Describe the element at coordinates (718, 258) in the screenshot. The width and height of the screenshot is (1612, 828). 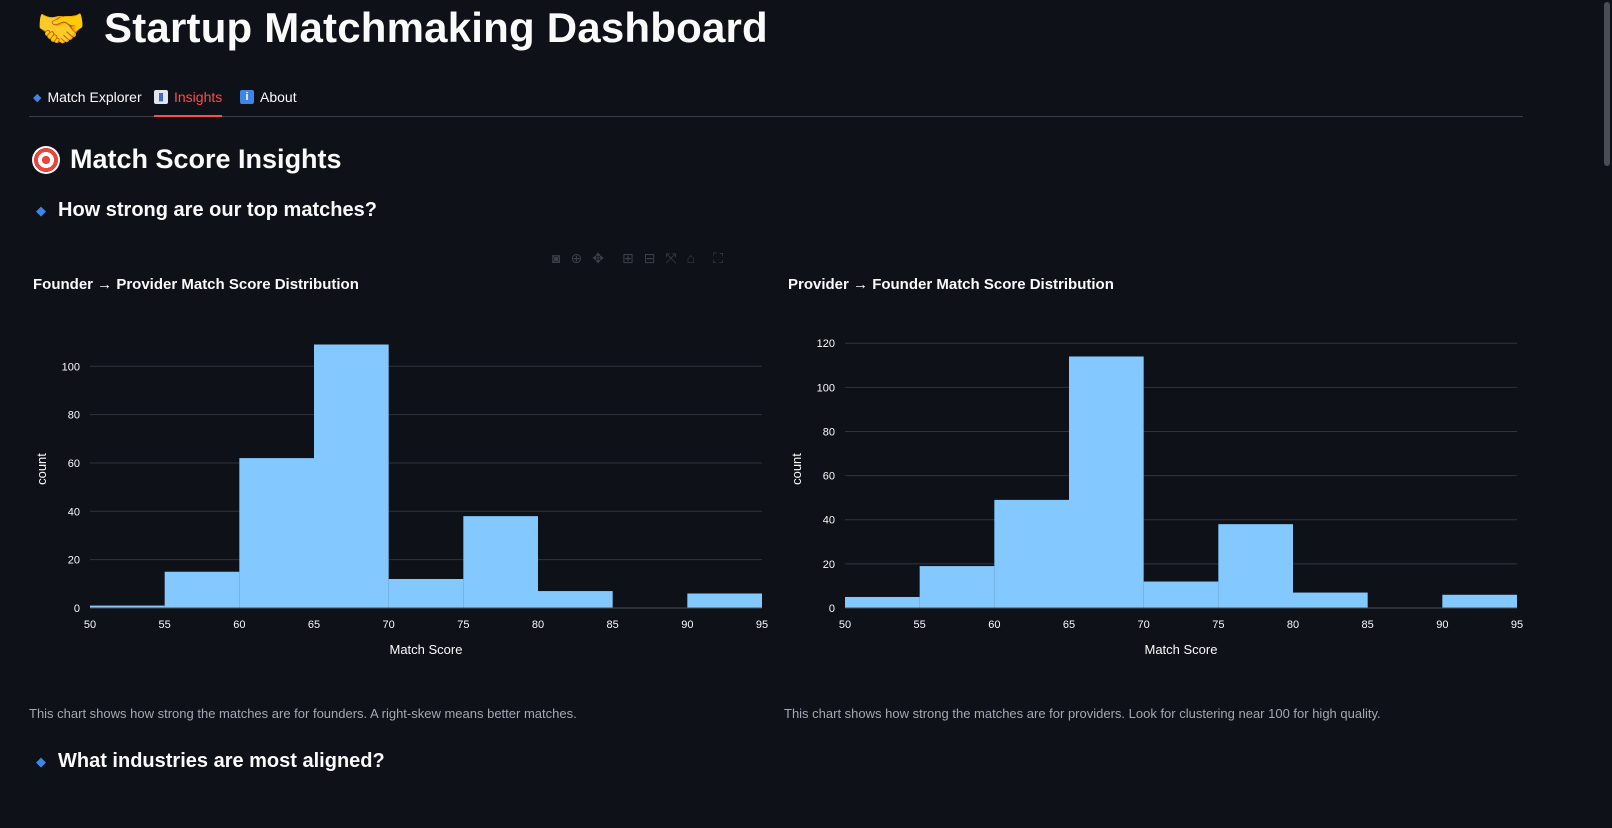
I see `fullscreen-icon: ⛶` at that location.